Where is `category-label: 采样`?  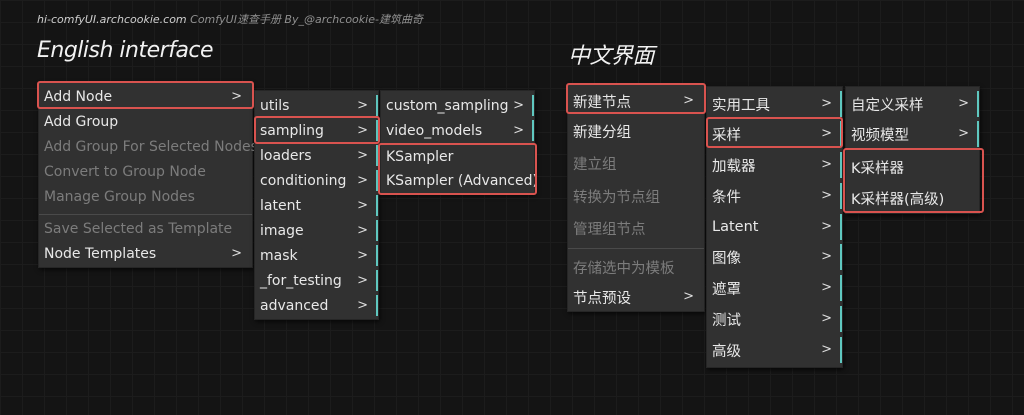
category-label: 采样 is located at coordinates (726, 135).